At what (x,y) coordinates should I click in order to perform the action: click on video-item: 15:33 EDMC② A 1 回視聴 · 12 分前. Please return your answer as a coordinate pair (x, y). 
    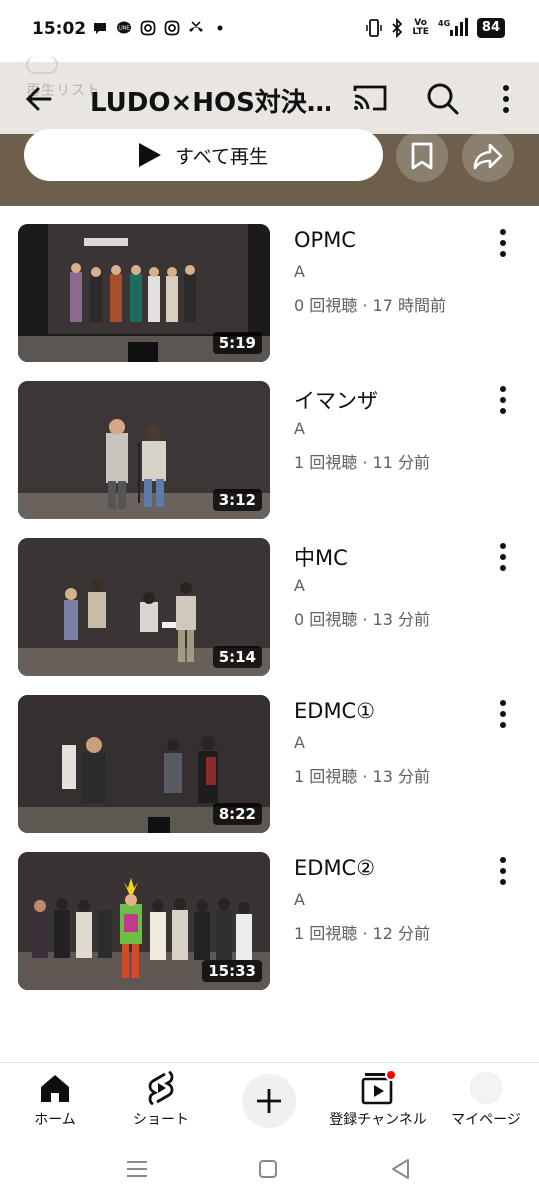
    Looking at the image, I should click on (269, 930).